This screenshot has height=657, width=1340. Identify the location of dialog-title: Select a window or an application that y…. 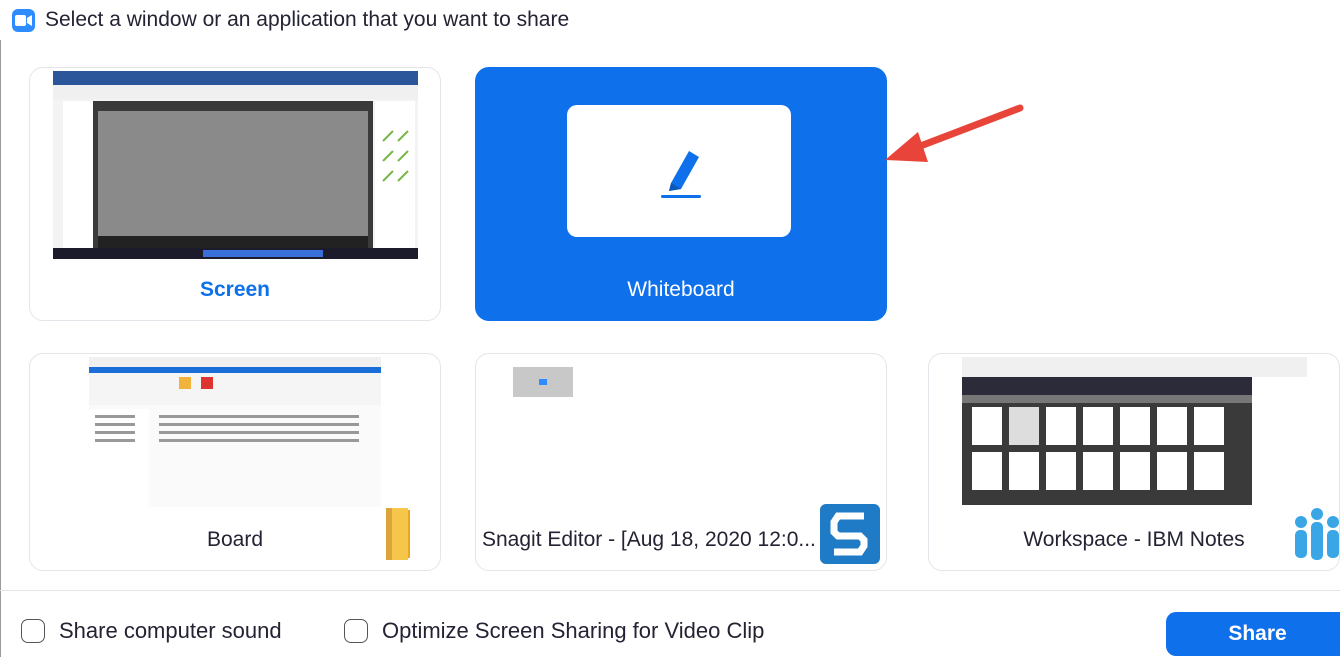
(307, 19).